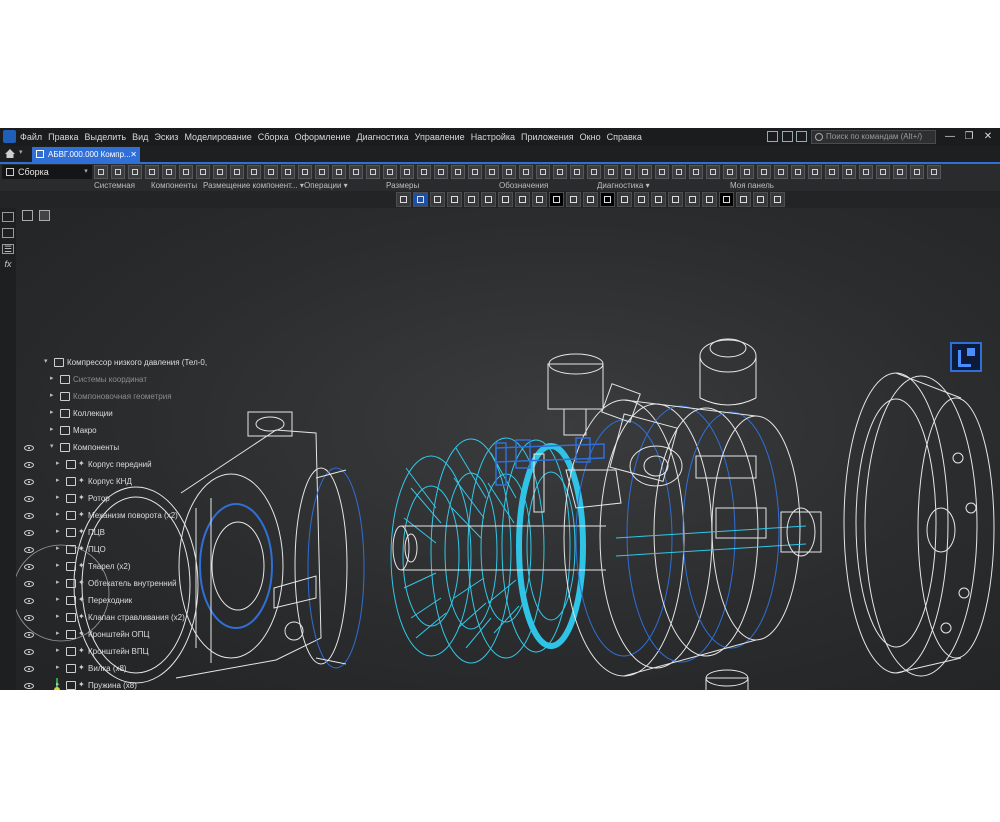 Image resolution: width=1000 pixels, height=822 pixels. I want to click on menu-item: Файл, so click(31, 137).